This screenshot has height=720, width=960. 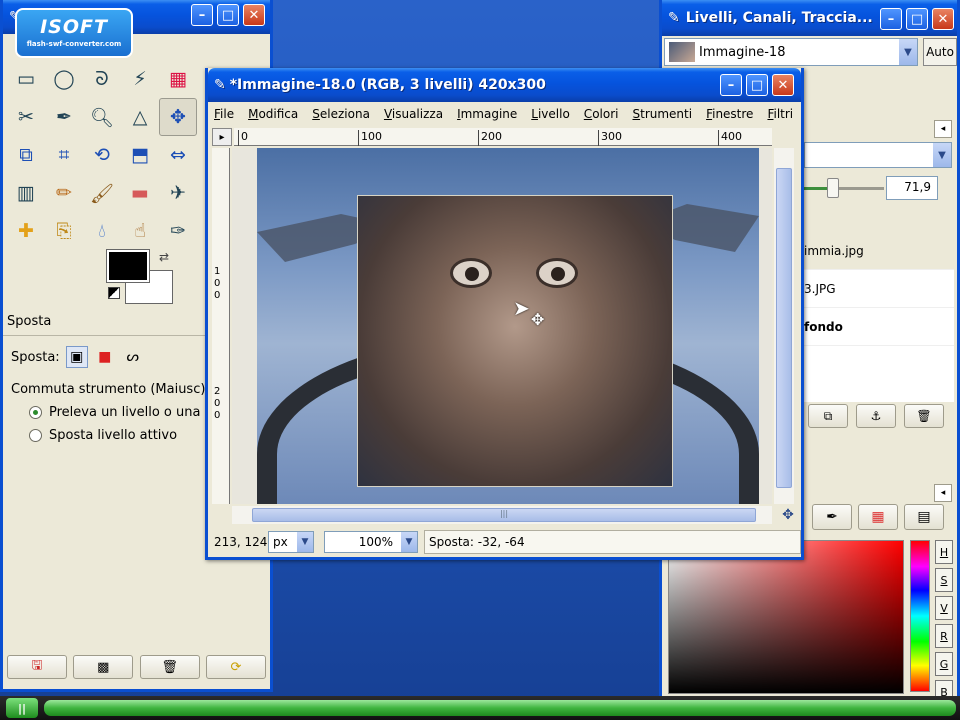 What do you see at coordinates (105, 357) in the screenshot?
I see `move-selection-icon: ■` at bounding box center [105, 357].